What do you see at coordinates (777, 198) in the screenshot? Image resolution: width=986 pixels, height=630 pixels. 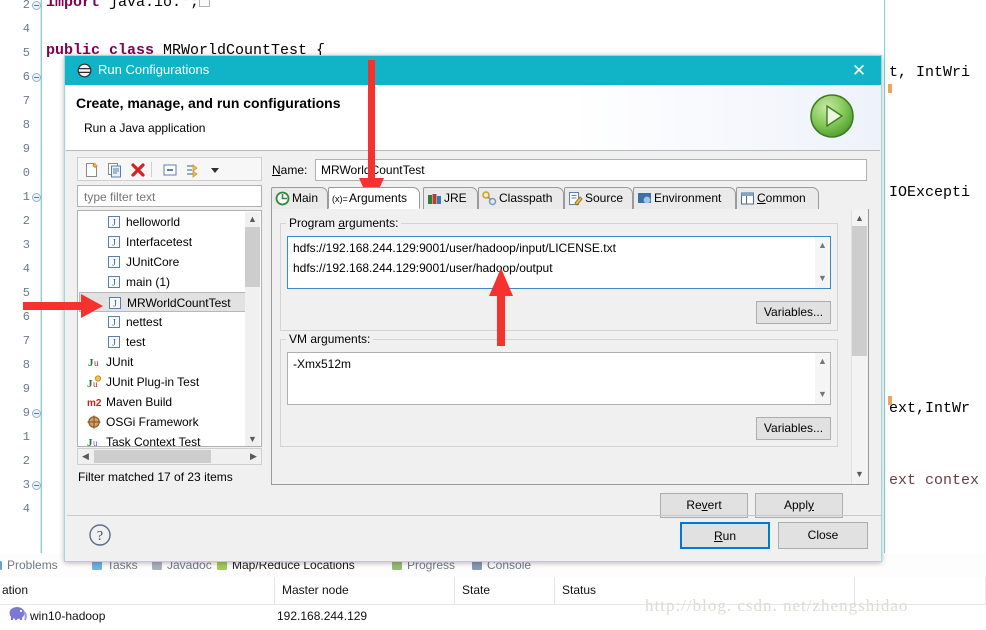 I see `tab-common: Common` at bounding box center [777, 198].